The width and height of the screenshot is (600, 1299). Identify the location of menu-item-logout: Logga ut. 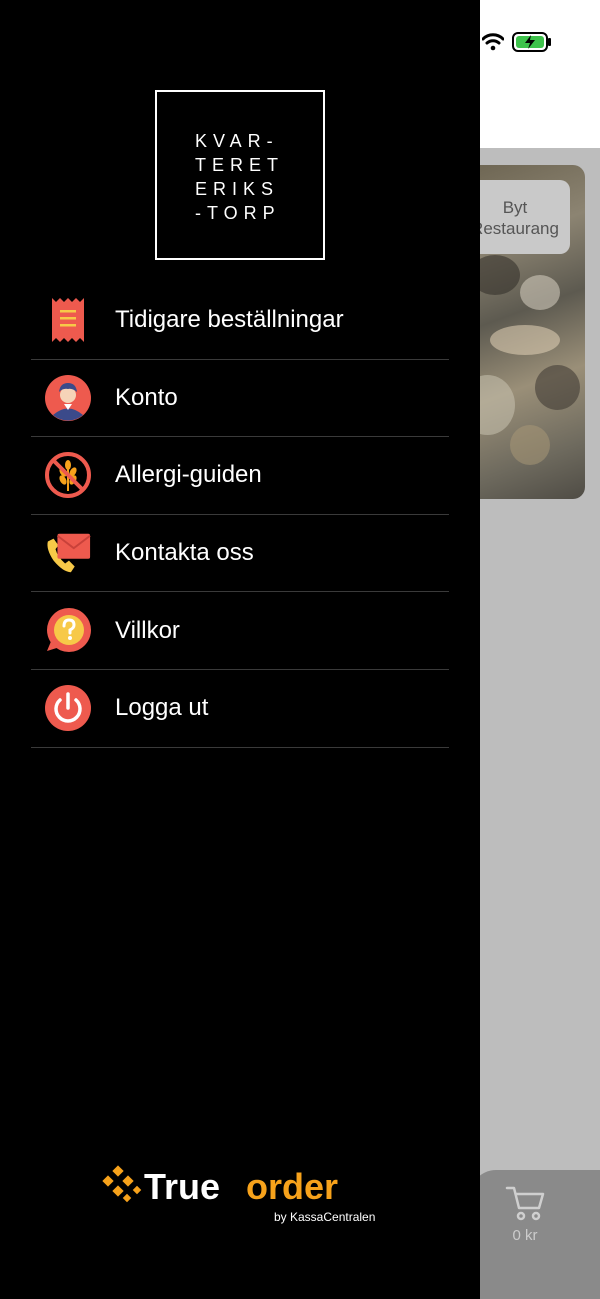
(240, 709).